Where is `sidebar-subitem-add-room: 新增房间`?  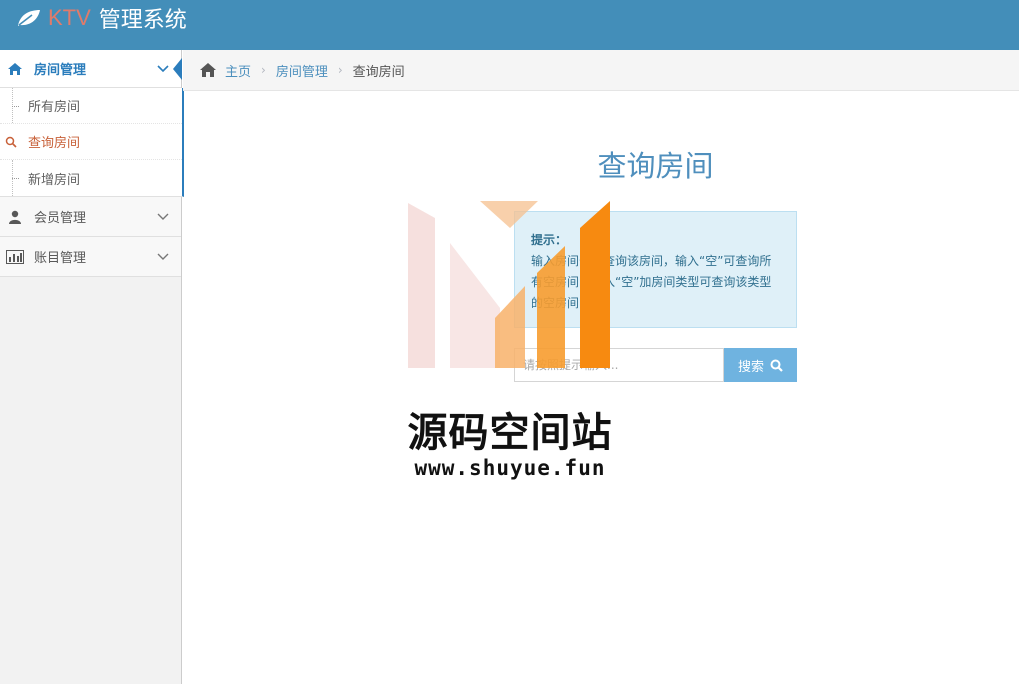 sidebar-subitem-add-room: 新增房间 is located at coordinates (91, 178).